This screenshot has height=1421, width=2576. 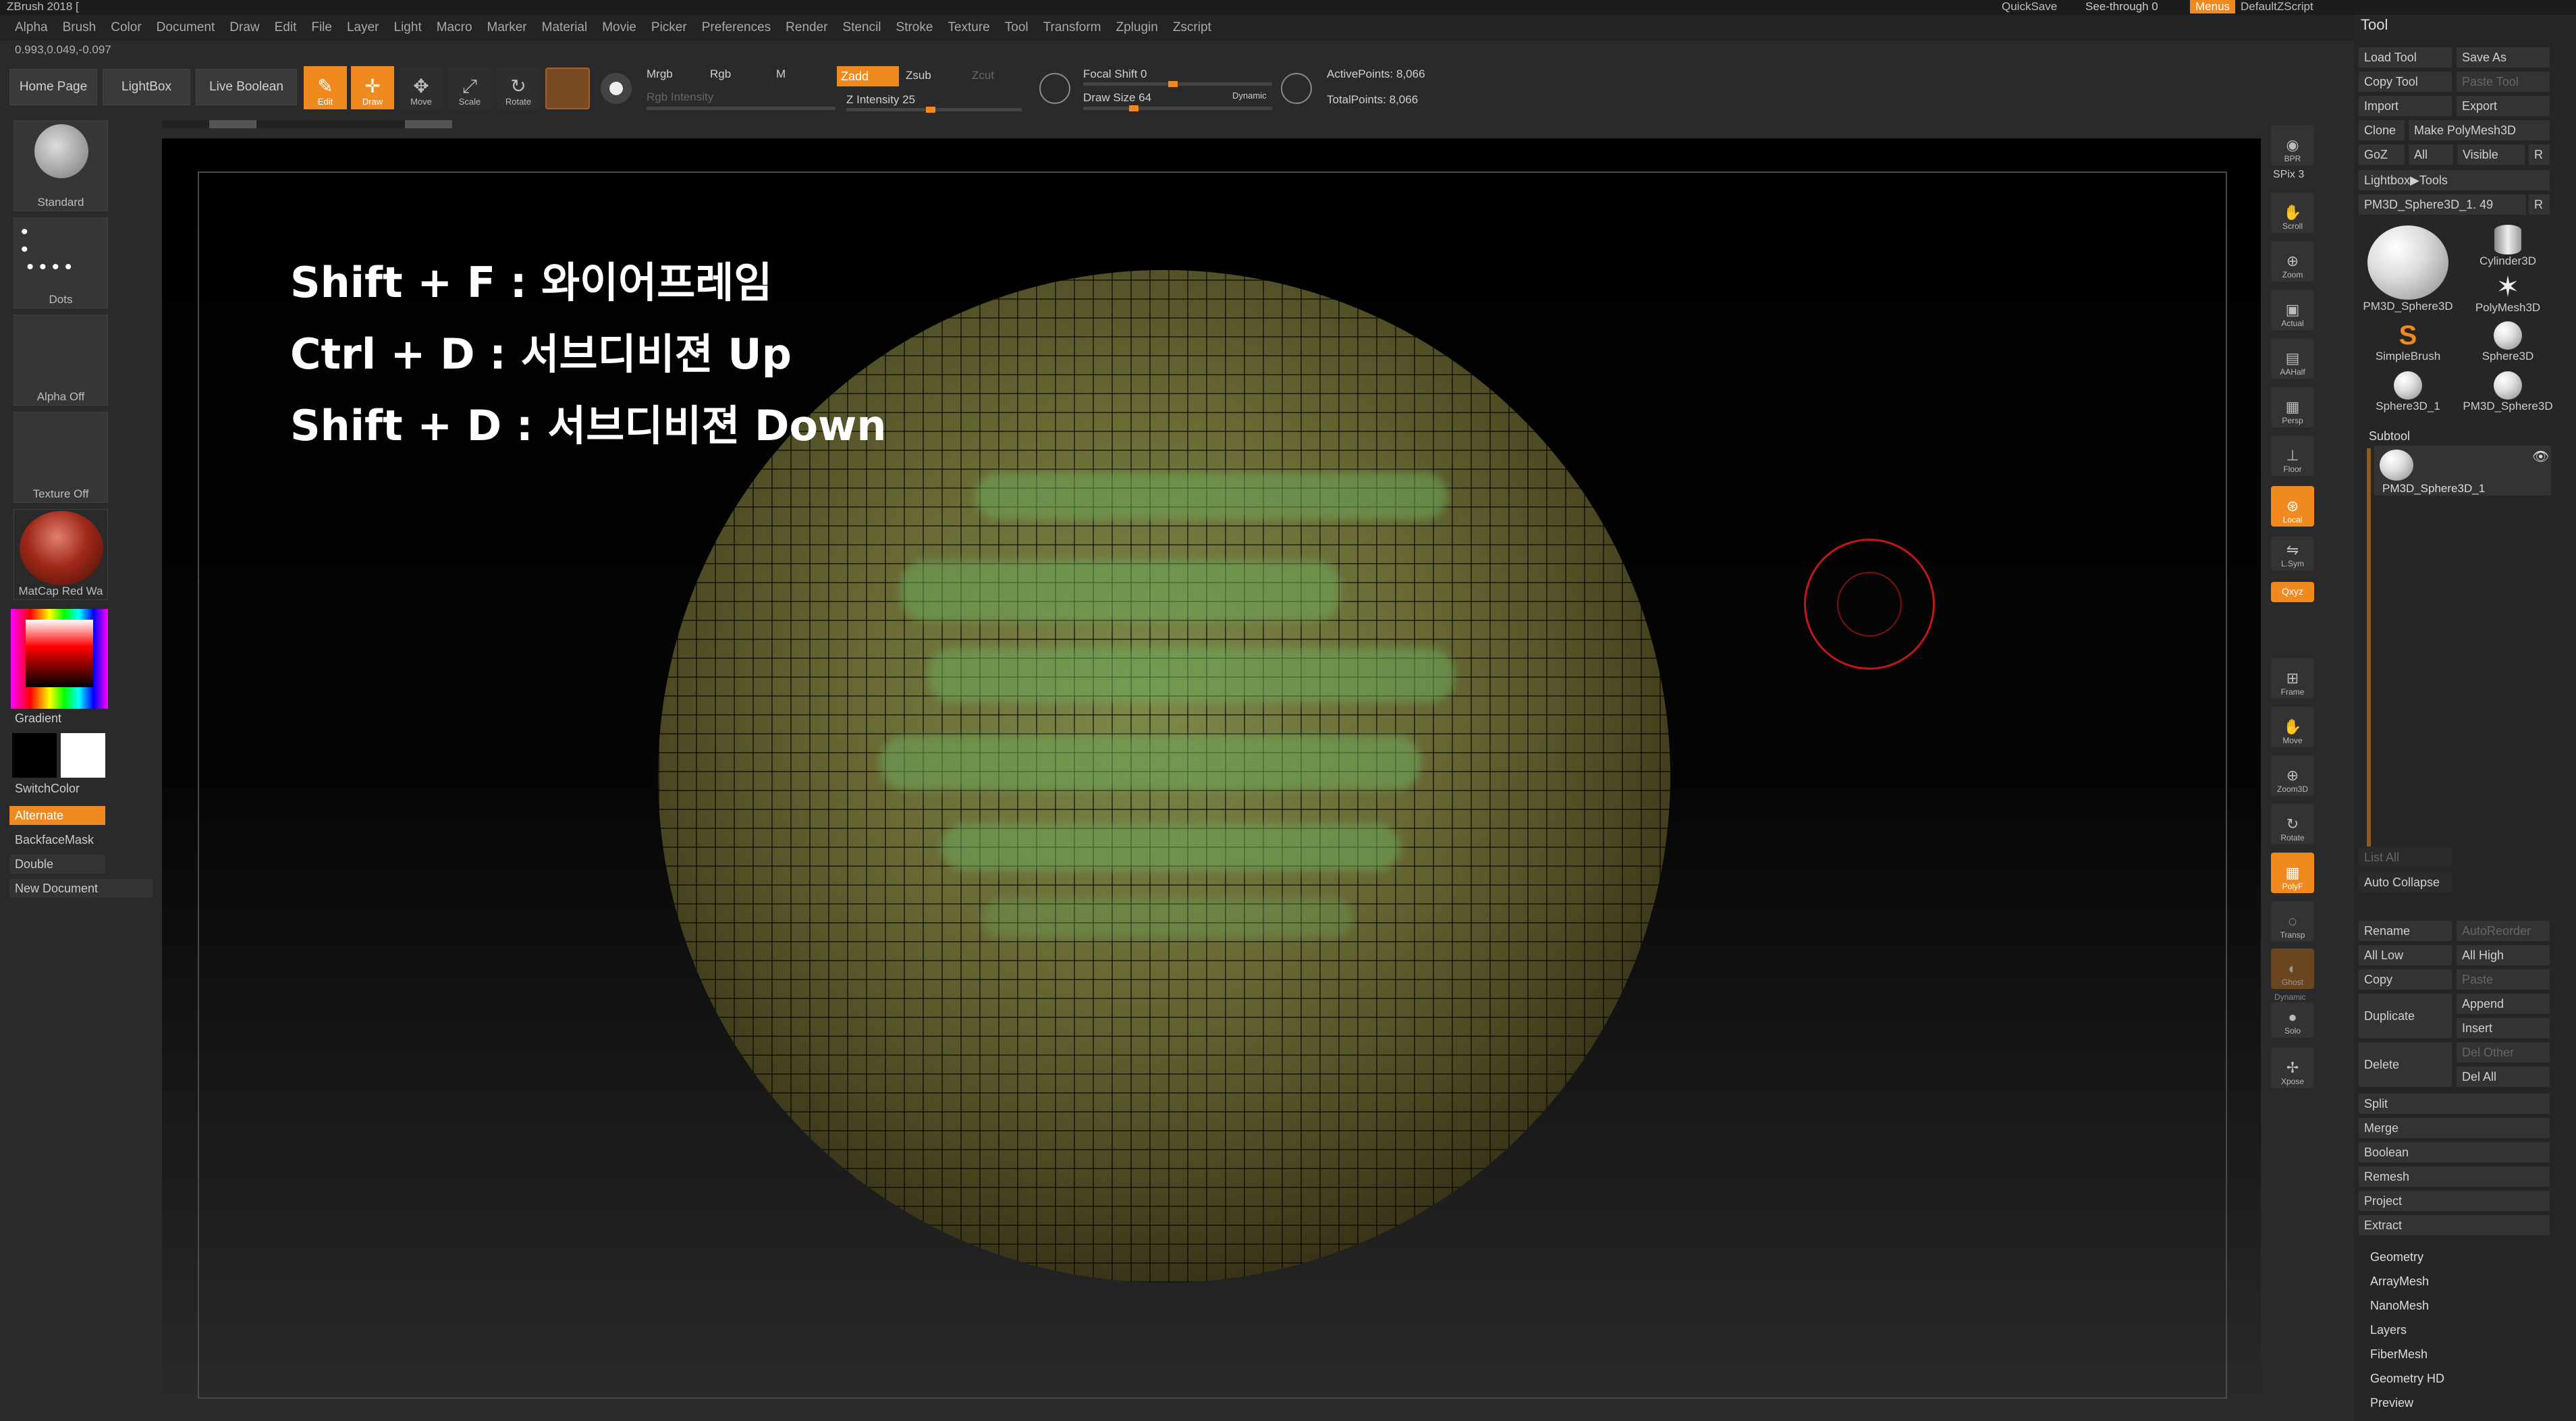 What do you see at coordinates (781, 74) in the screenshot?
I see `m-toggle: M` at bounding box center [781, 74].